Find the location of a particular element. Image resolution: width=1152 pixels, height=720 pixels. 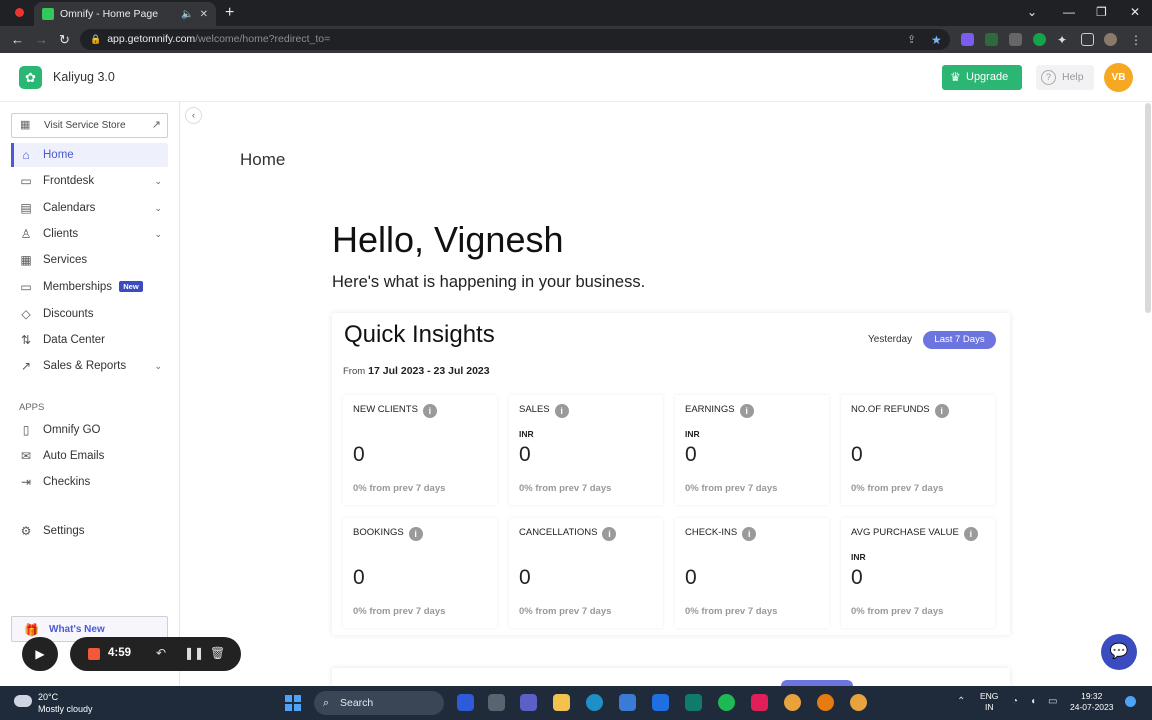

wifi-icon: ◔ is located at coordinates (1015, 701).